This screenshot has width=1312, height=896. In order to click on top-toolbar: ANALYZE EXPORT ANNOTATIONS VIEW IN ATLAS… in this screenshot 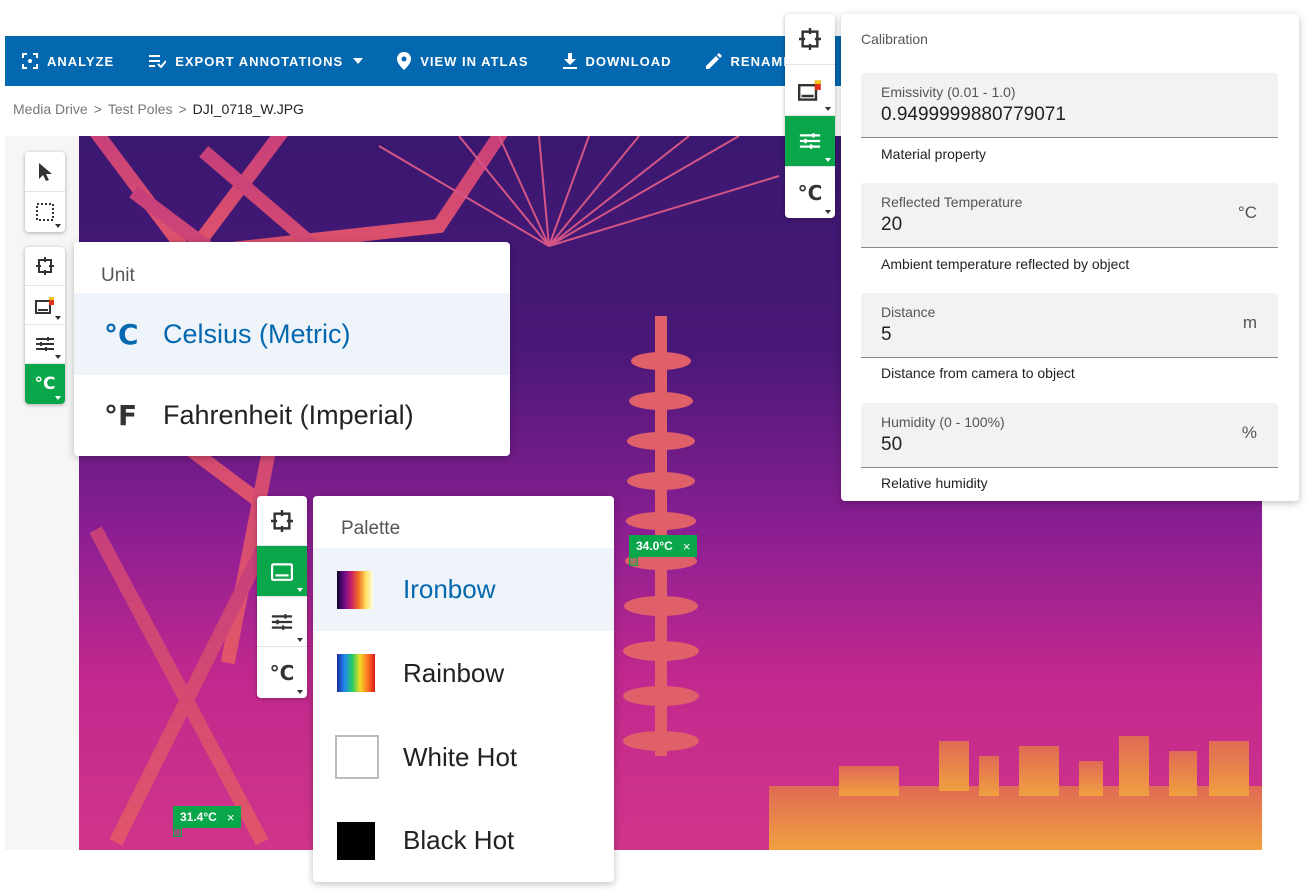, I will do `click(423, 61)`.